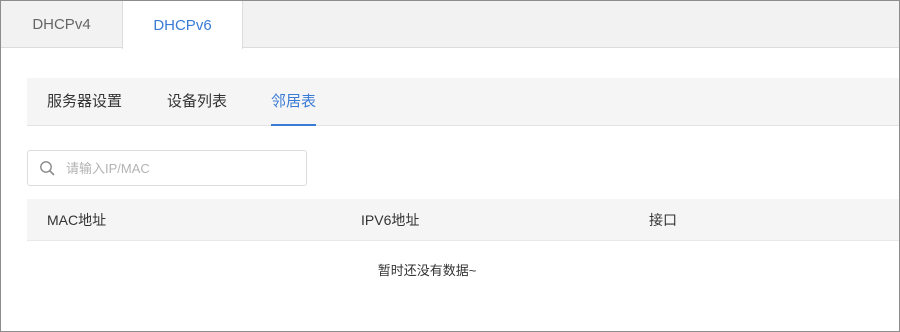  I want to click on tab-dhcpv6: DHCPv6, so click(182, 25).